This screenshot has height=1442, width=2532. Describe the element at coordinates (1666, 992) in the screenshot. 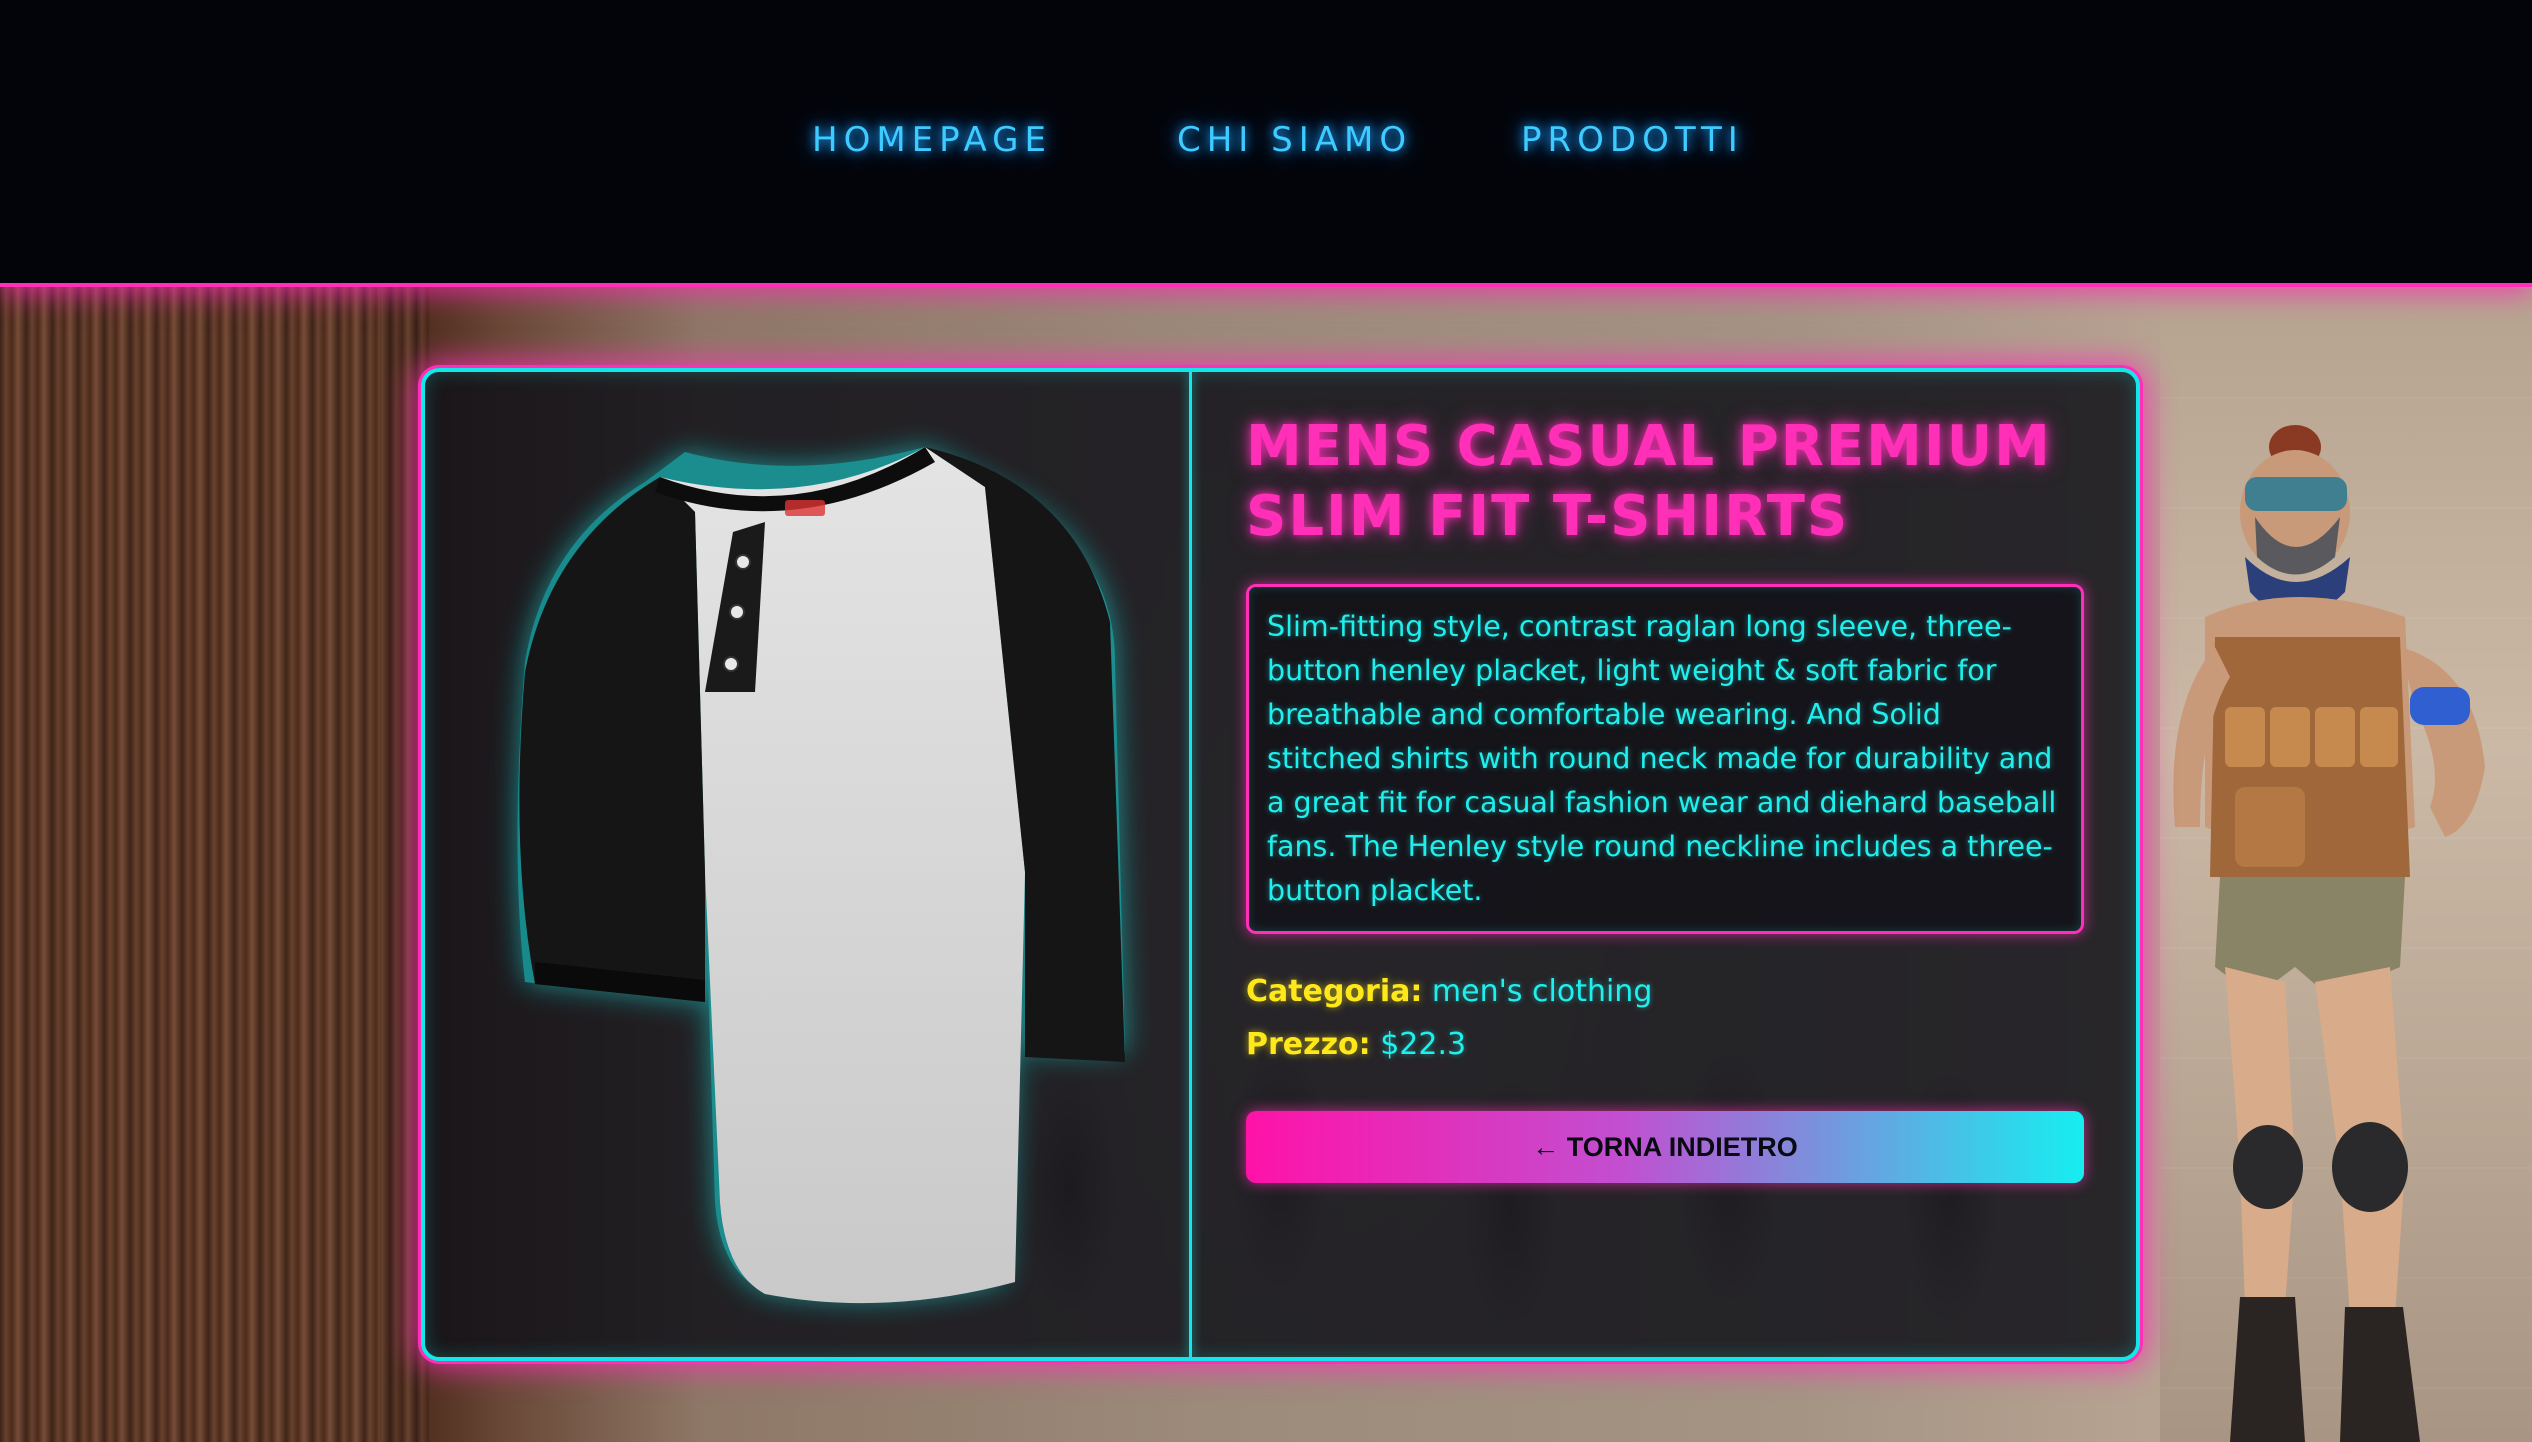

I see `category-row: Categoria: men's clothing` at that location.